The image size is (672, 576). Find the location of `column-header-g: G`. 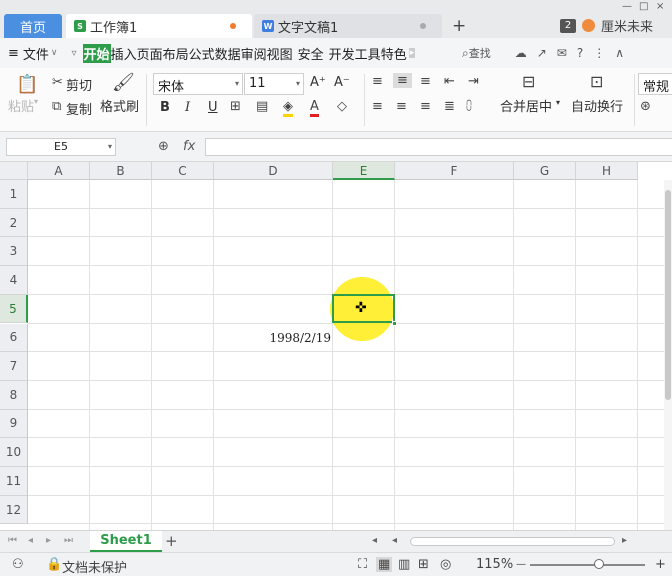

column-header-g: G is located at coordinates (545, 171).